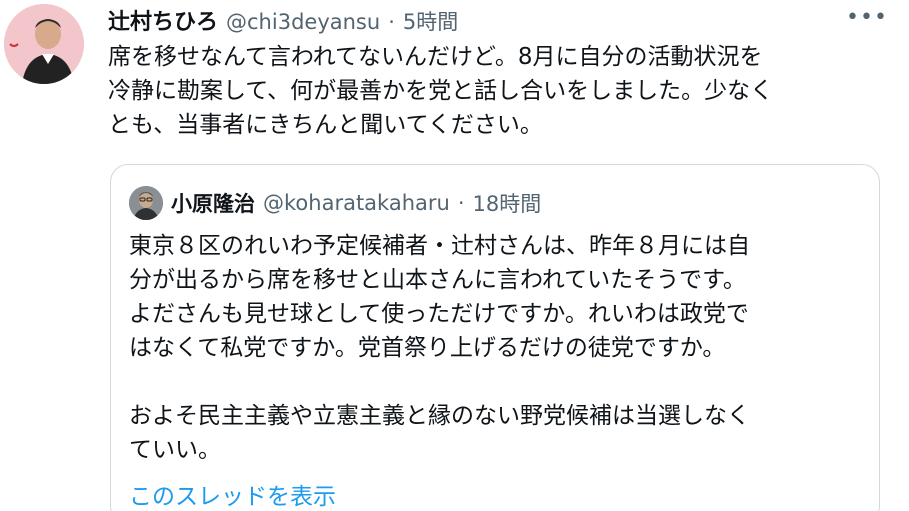 The height and width of the screenshot is (511, 909). I want to click on quoted-author-avatar-image, so click(146, 203).